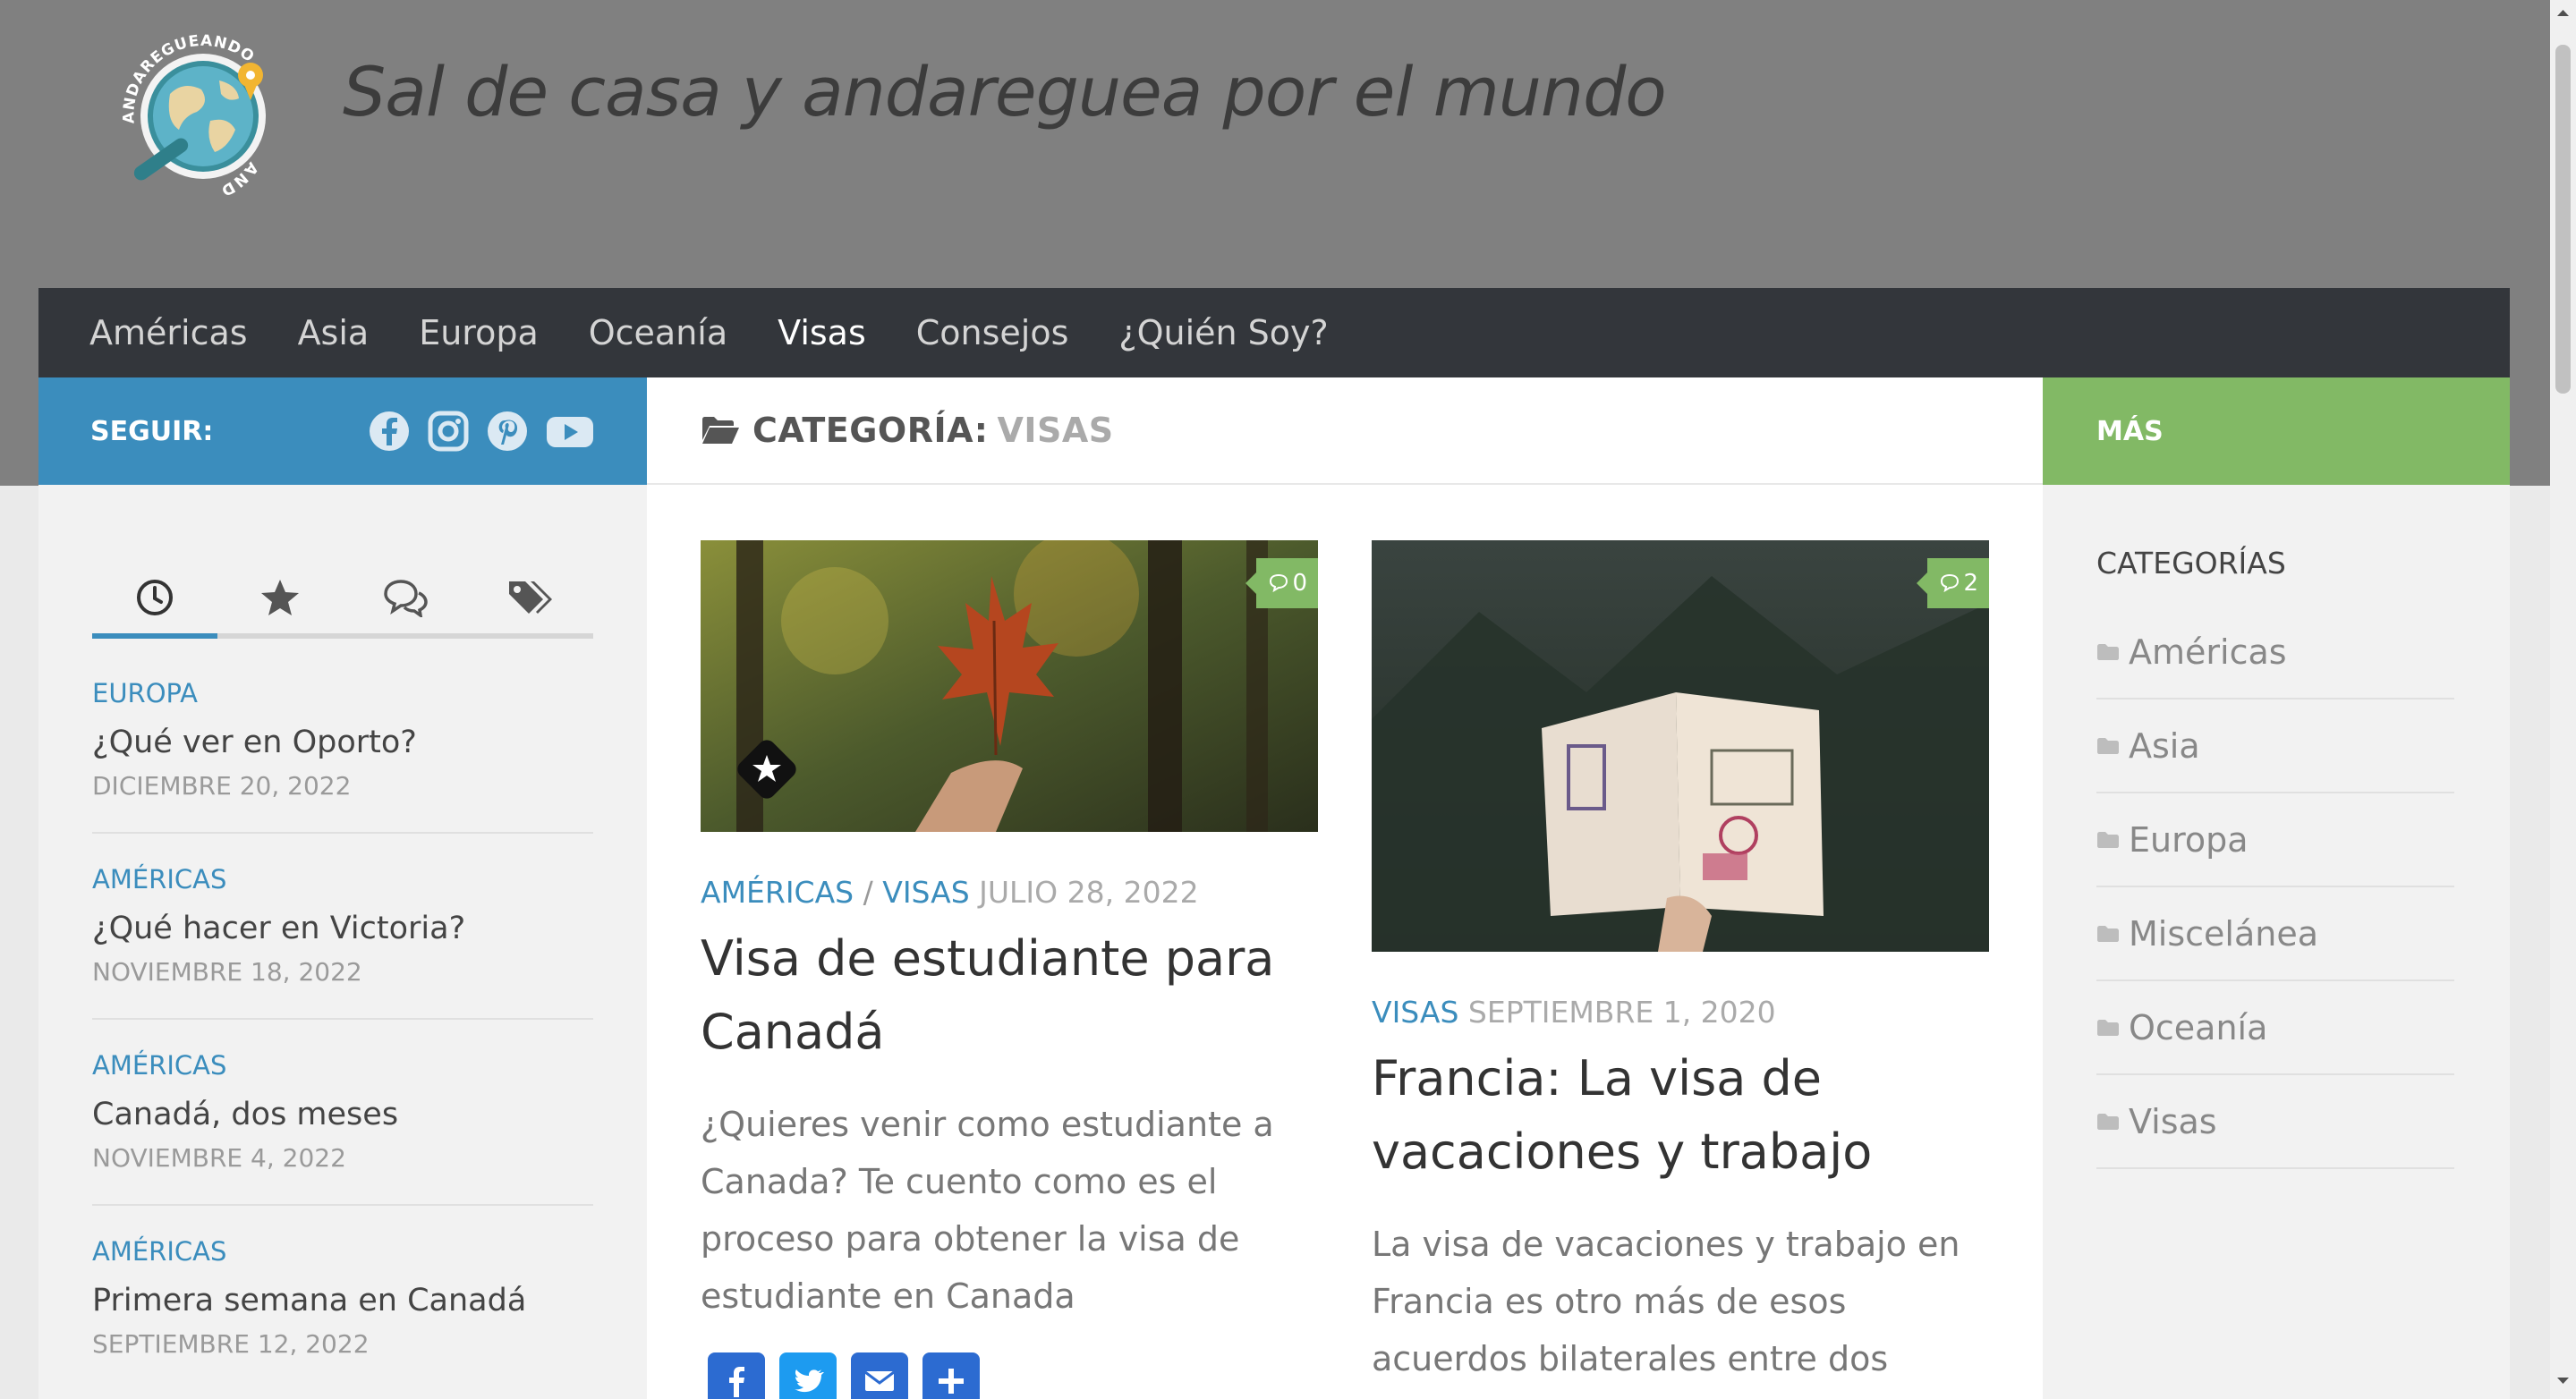 This screenshot has width=2576, height=1399. I want to click on recent-post-title: Canadá, dos meses, so click(342, 1114).